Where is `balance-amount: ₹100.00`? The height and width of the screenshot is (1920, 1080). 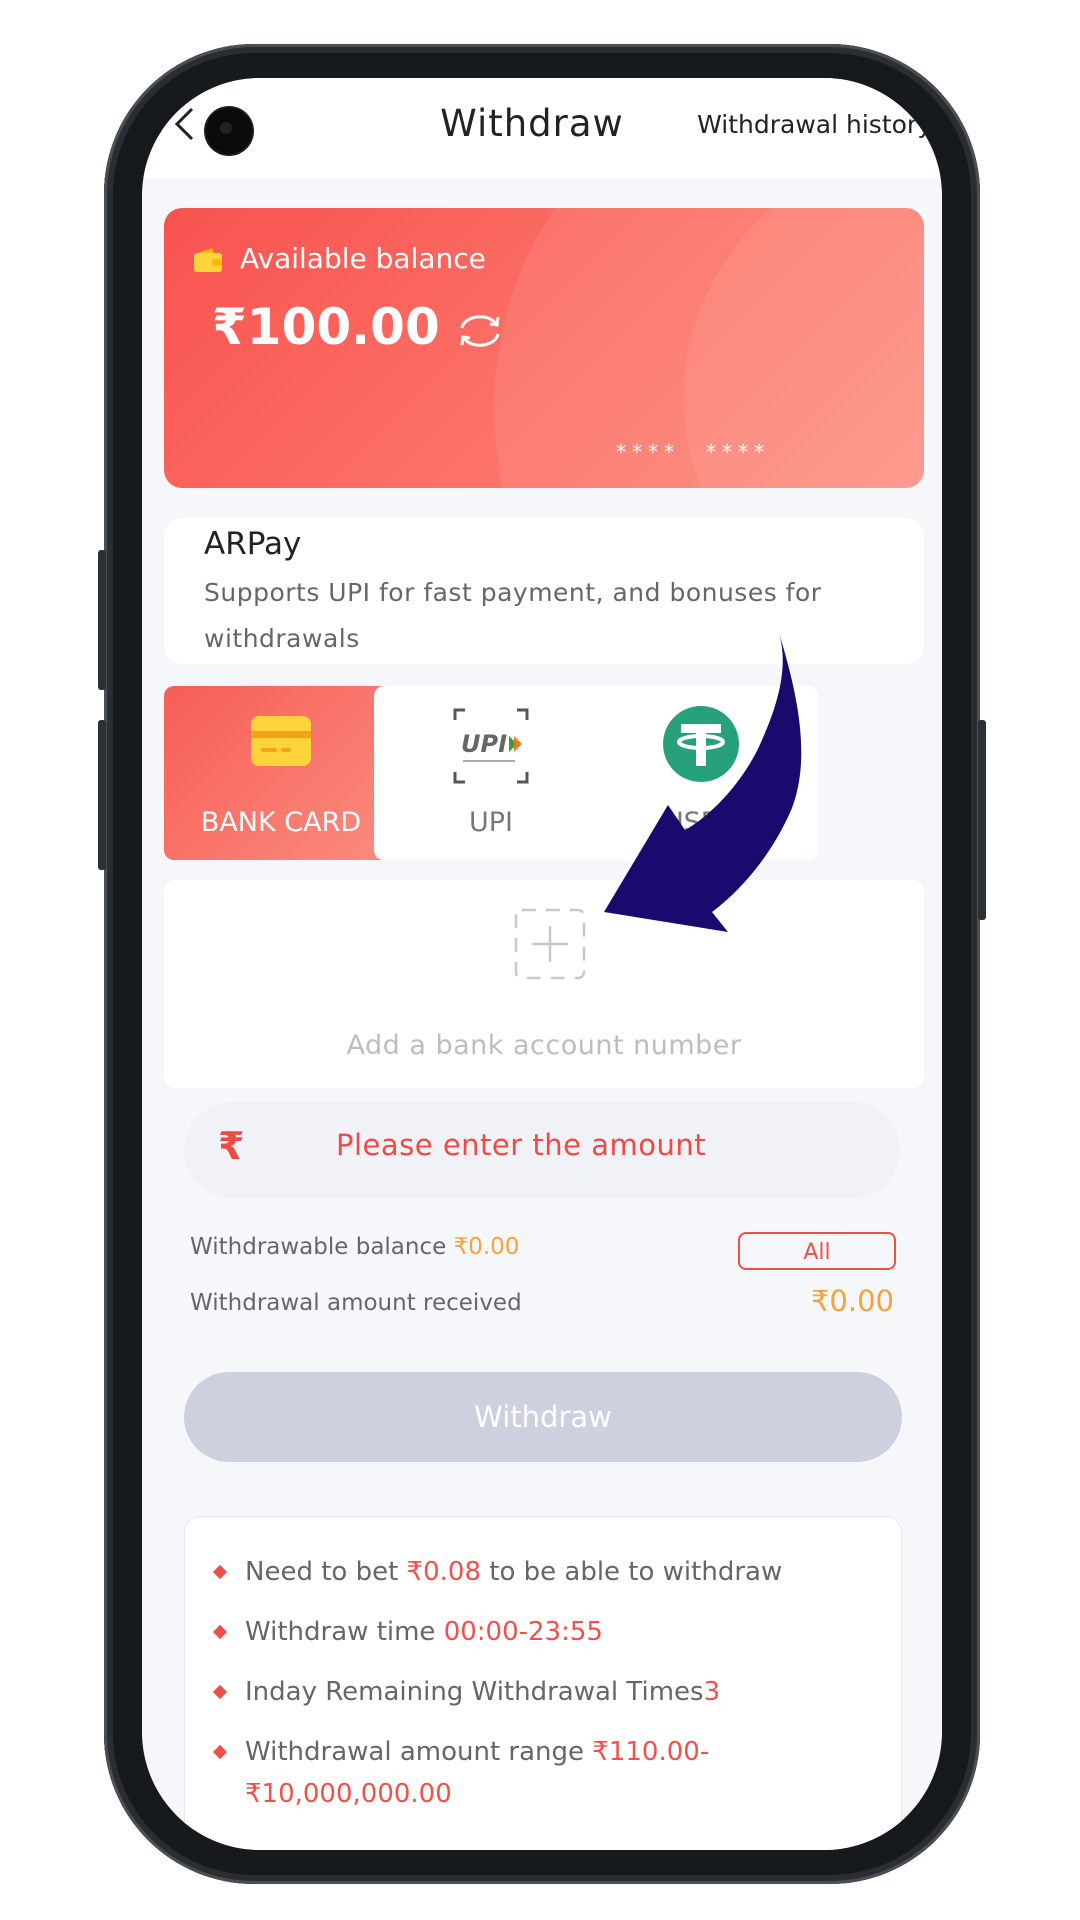
balance-amount: ₹100.00 is located at coordinates (326, 327).